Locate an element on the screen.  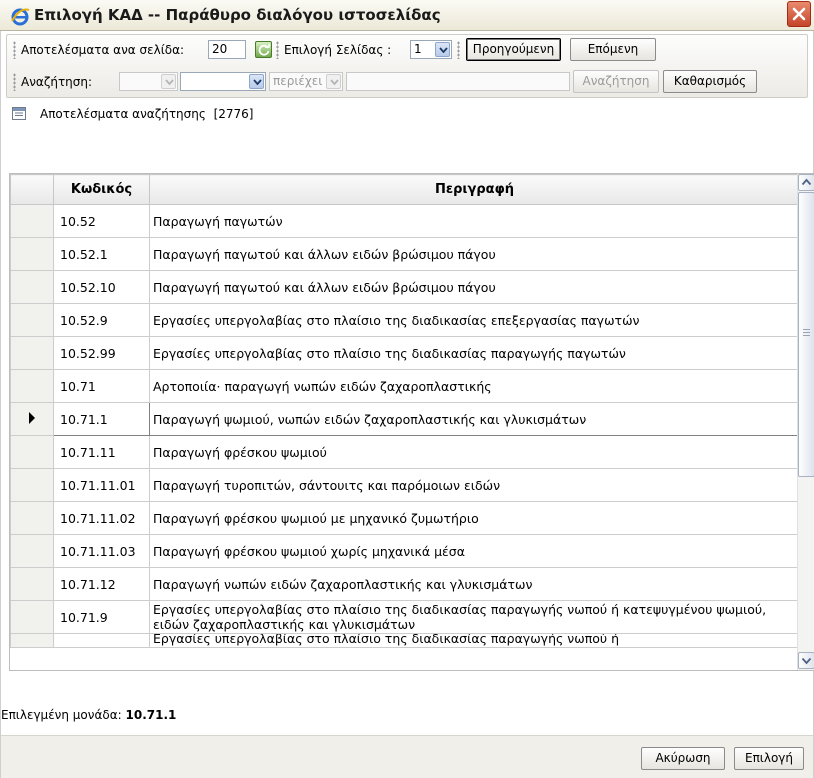
selected-unit: Επιλεγμένη μονάδα: 10.71.1 is located at coordinates (88, 715).